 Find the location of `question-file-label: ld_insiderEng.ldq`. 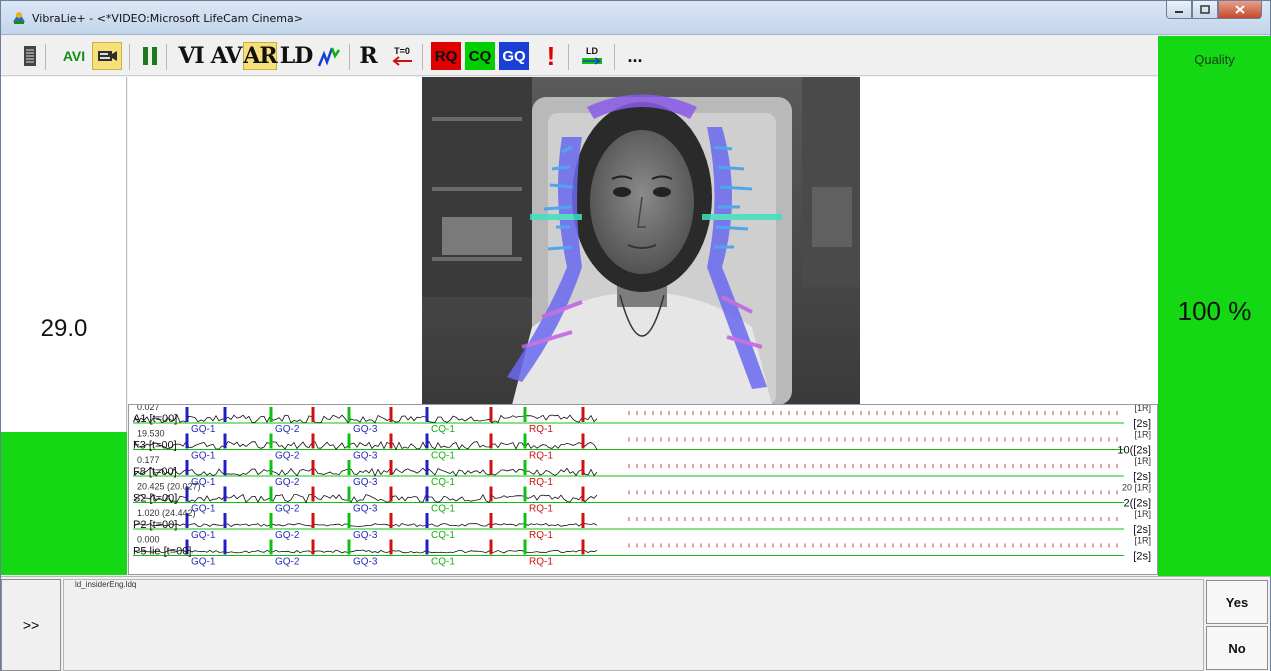

question-file-label: ld_insiderEng.ldq is located at coordinates (106, 584).